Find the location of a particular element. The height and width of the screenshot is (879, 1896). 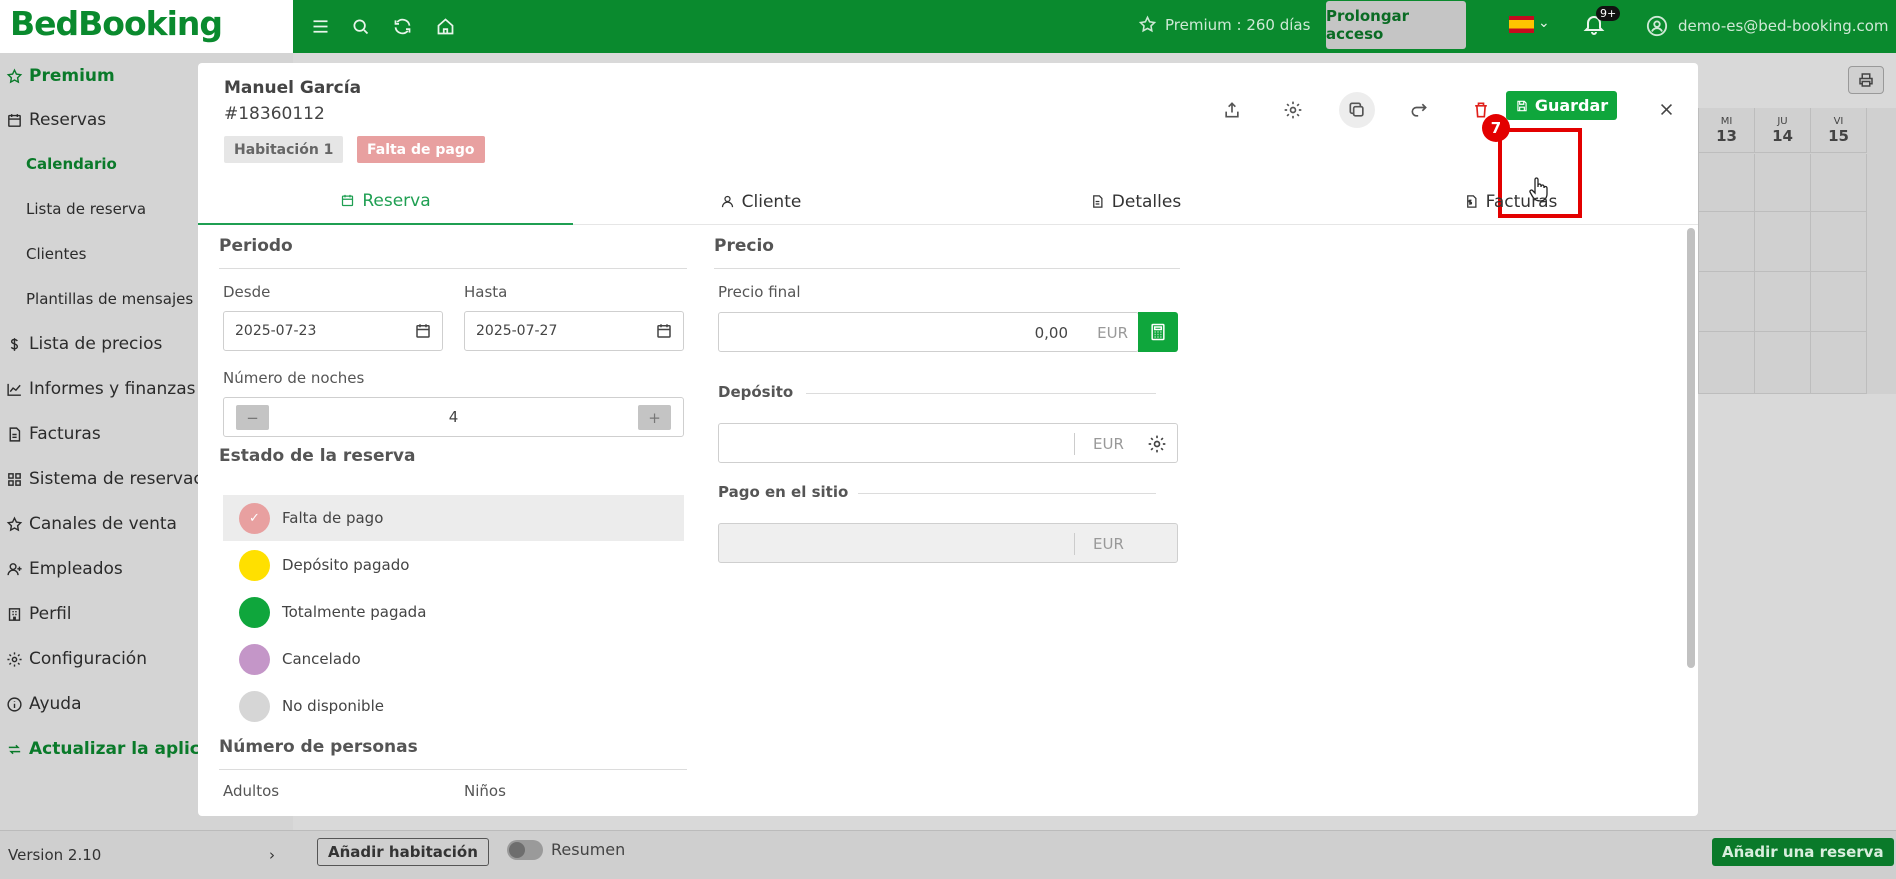

nights-value: 4 is located at coordinates (453, 417).